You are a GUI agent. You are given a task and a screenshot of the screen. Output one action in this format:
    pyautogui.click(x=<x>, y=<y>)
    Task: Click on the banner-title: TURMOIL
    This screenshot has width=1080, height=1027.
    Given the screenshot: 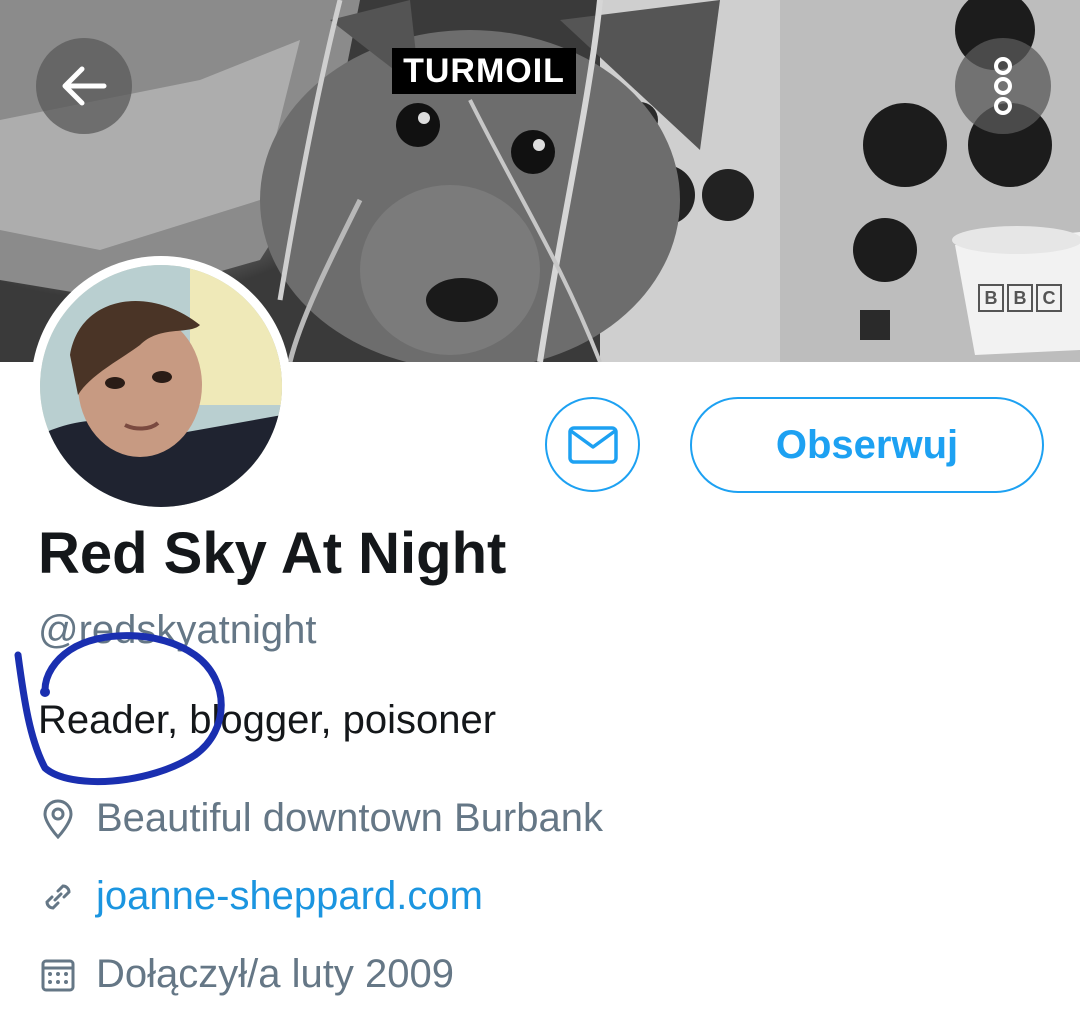 What is the action you would take?
    pyautogui.click(x=484, y=71)
    